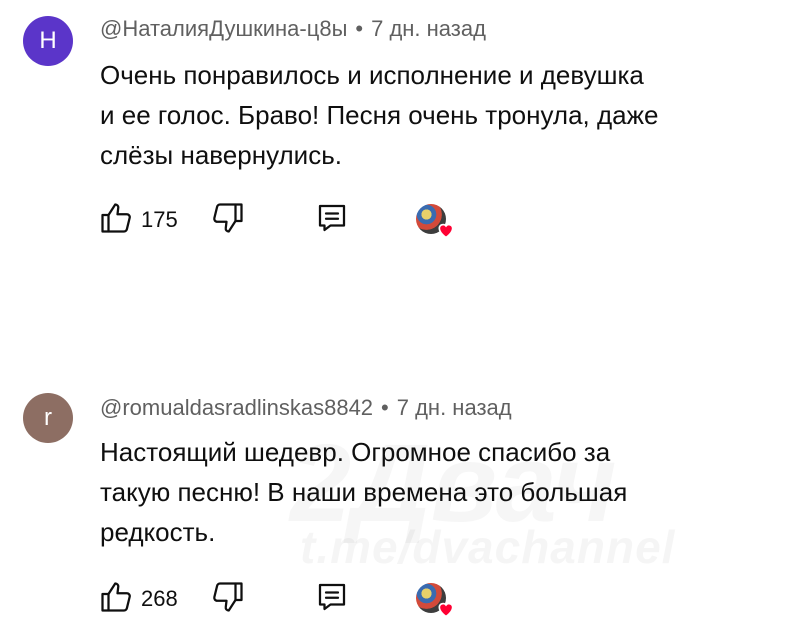  Describe the element at coordinates (48, 41) in the screenshot. I see `avatar: Н` at that location.